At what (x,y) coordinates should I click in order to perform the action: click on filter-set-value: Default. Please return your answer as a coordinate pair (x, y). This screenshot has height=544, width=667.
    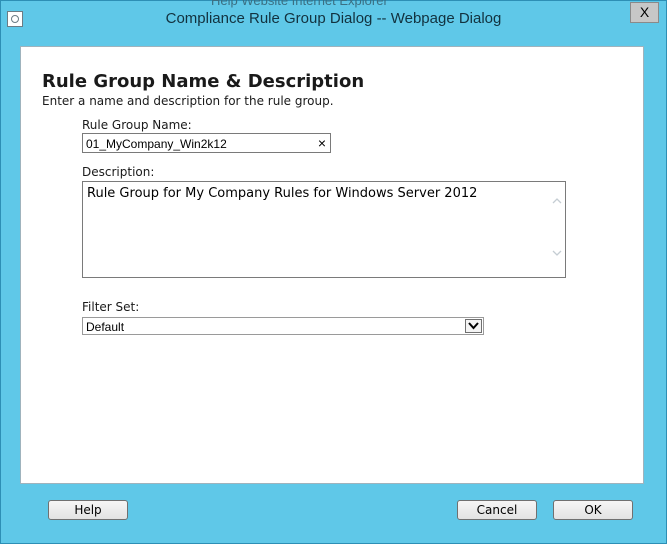
    Looking at the image, I should click on (105, 327).